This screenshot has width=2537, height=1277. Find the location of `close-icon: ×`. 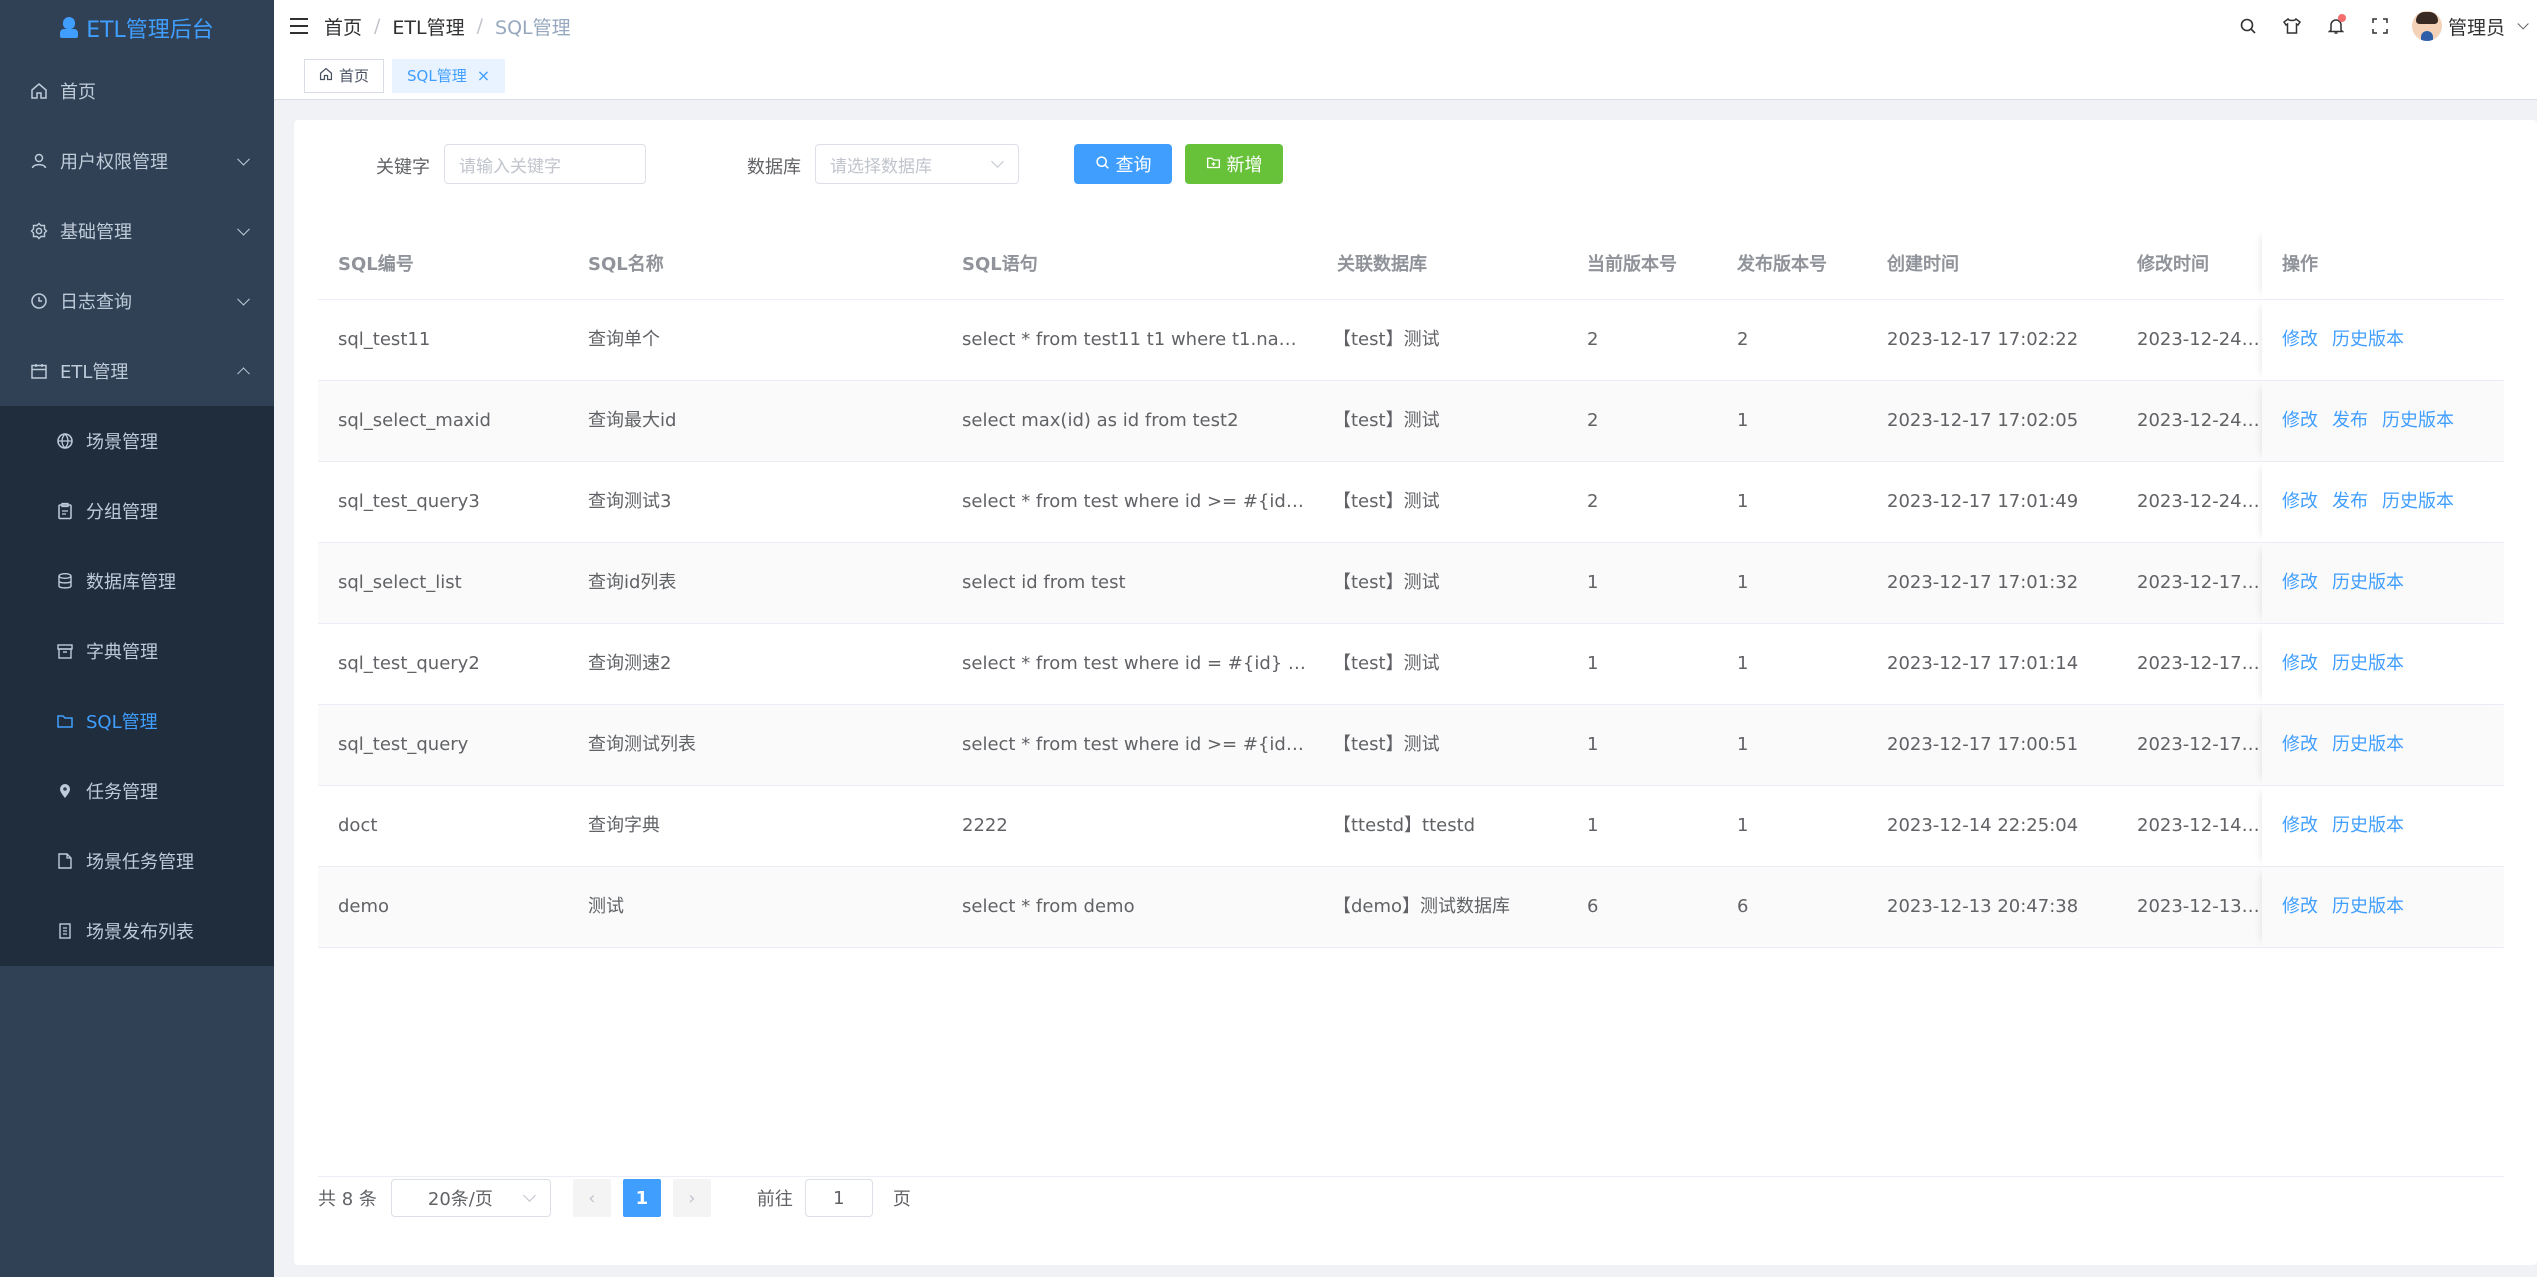

close-icon: × is located at coordinates (483, 75).